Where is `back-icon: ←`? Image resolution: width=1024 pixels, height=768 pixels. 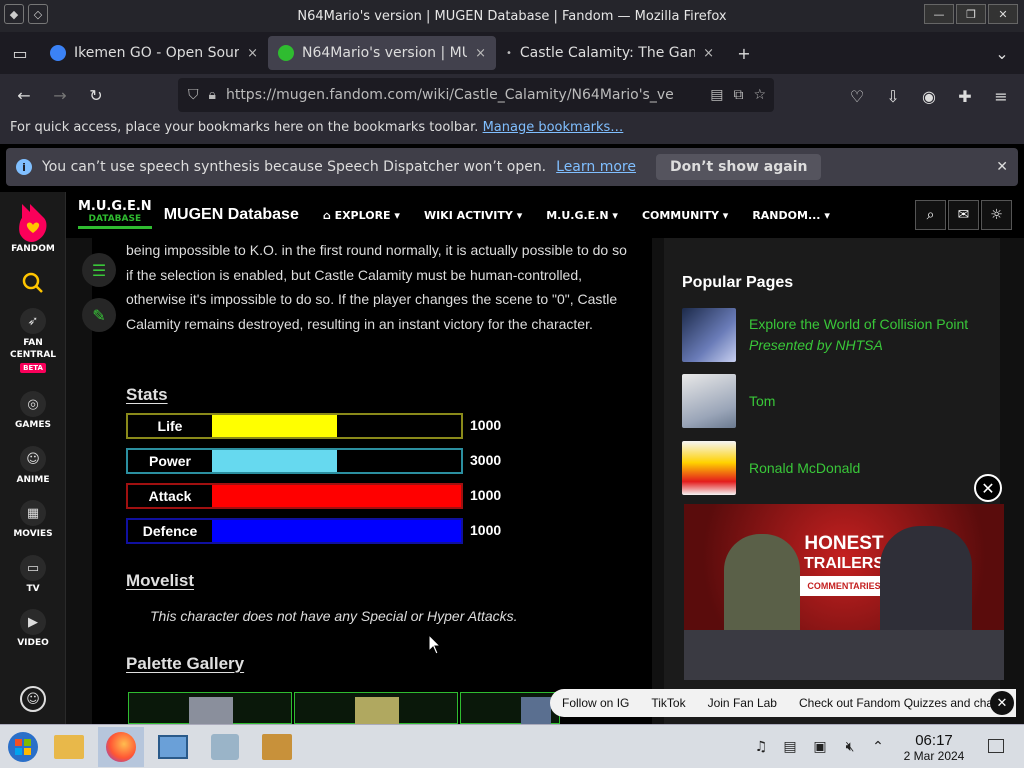 back-icon: ← is located at coordinates (24, 95).